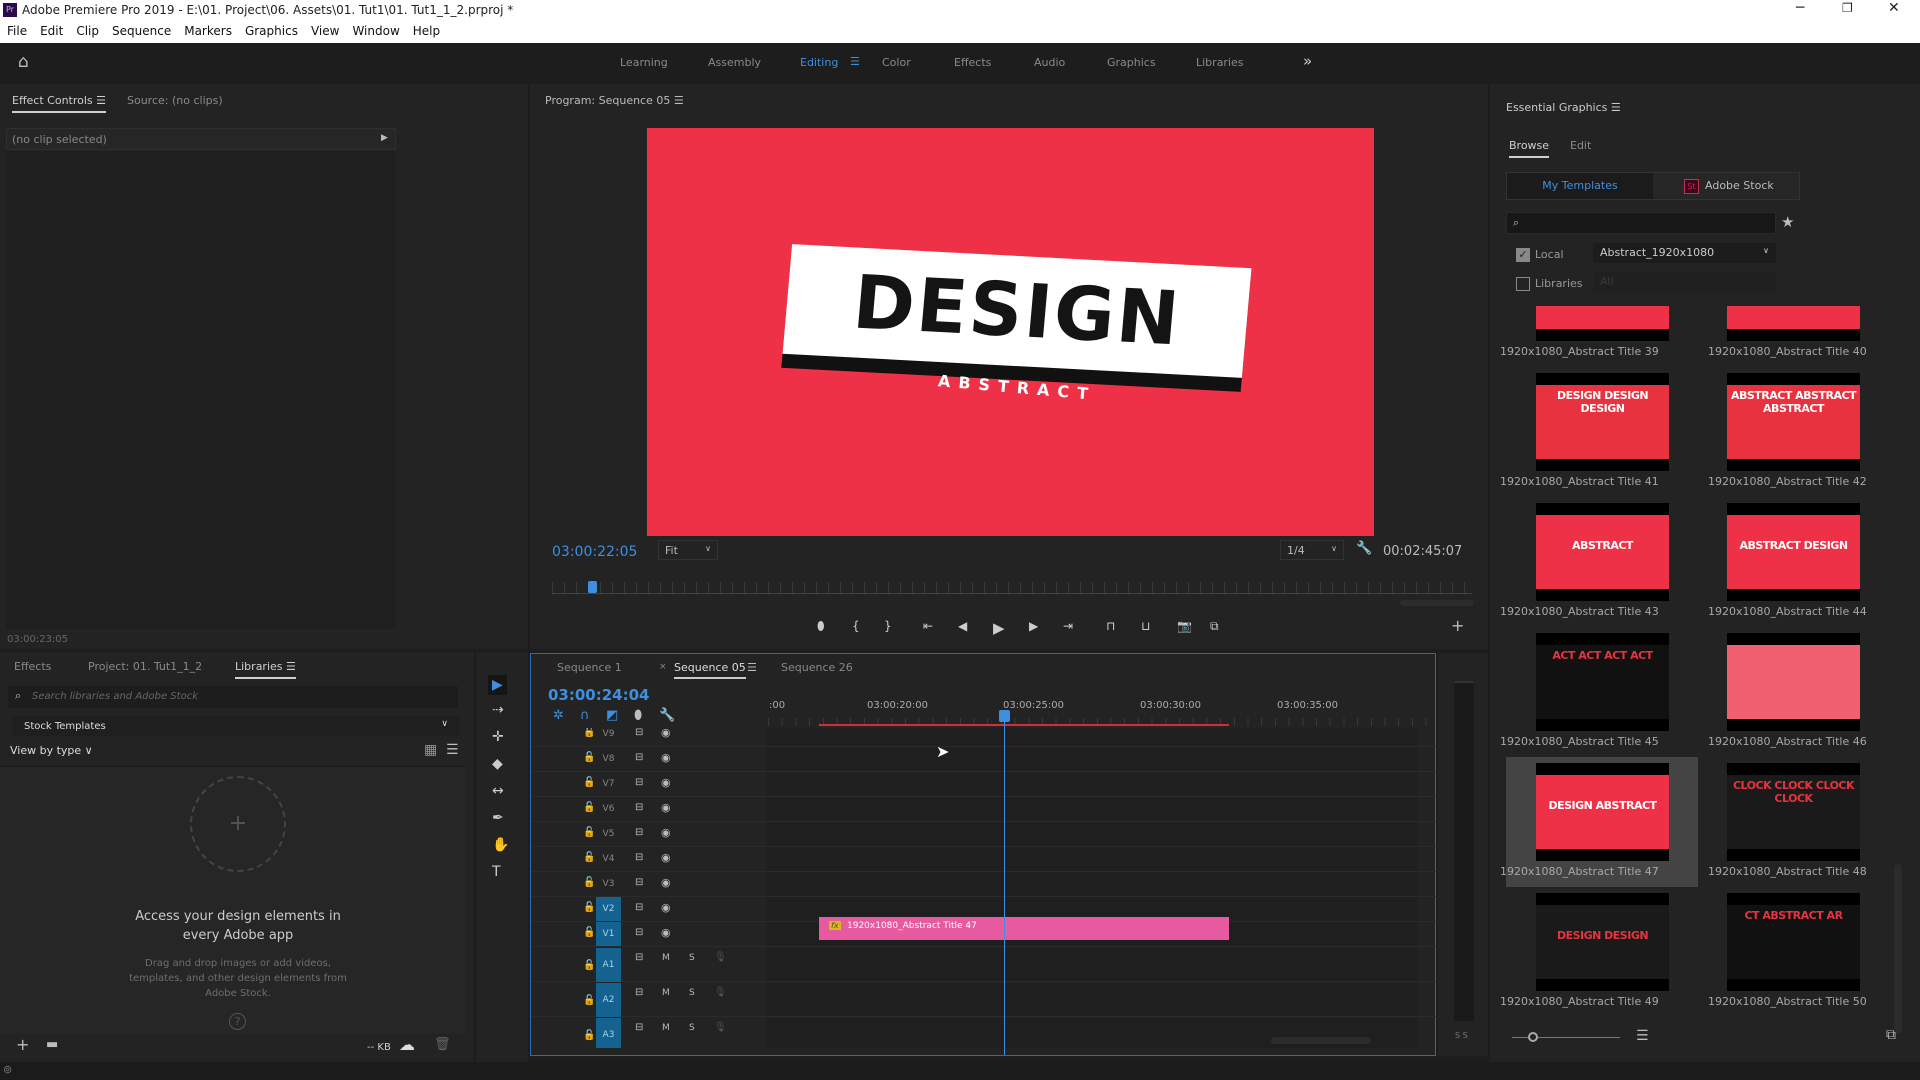 The height and width of the screenshot is (1080, 1920). Describe the element at coordinates (1787, 351) in the screenshot. I see `template-name: 1920x1080_Abstract Title 40` at that location.